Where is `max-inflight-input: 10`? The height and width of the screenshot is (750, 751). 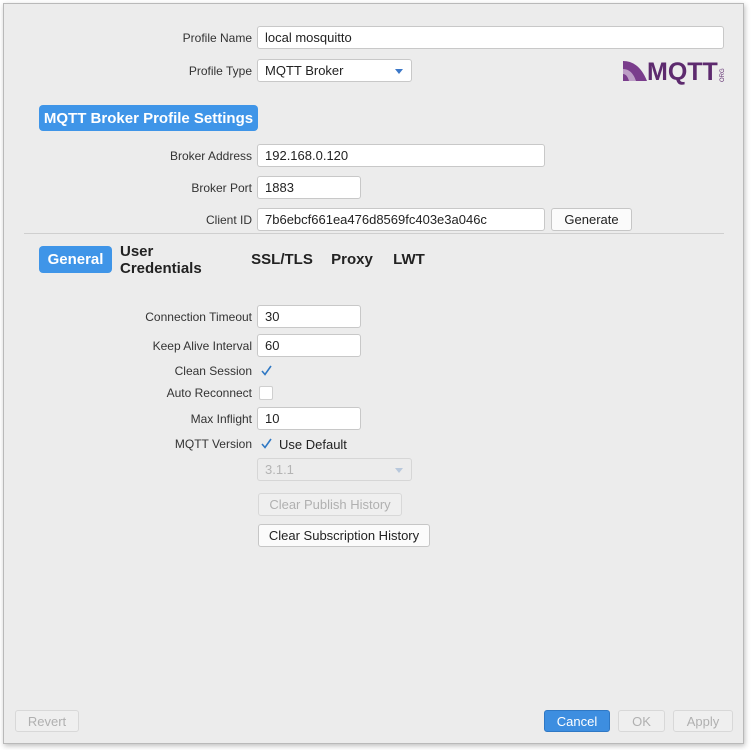 max-inflight-input: 10 is located at coordinates (309, 418).